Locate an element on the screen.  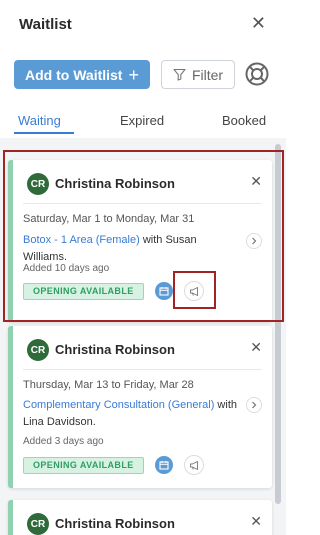
tab-waiting: Waiting is located at coordinates (39, 120).